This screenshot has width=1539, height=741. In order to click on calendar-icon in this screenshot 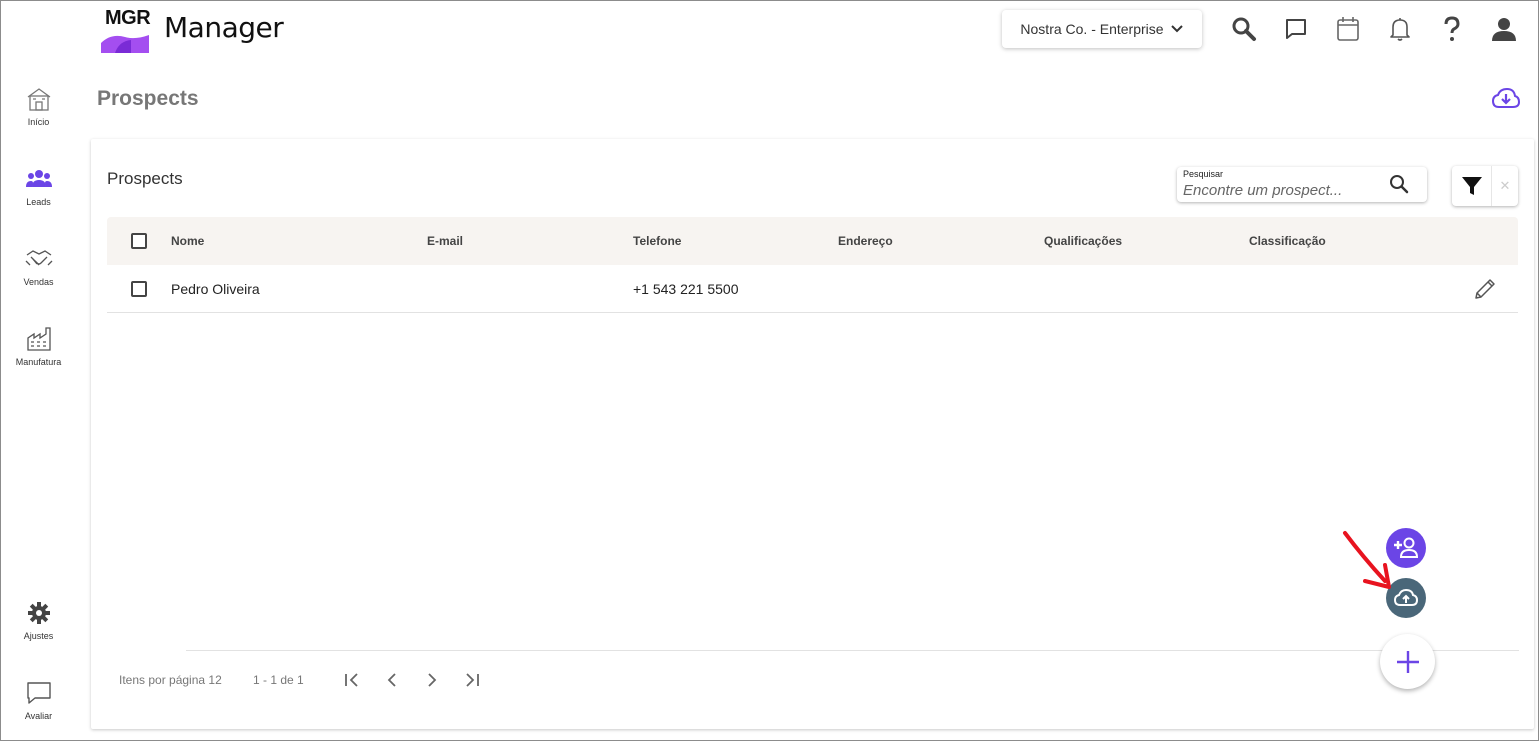, I will do `click(1348, 29)`.